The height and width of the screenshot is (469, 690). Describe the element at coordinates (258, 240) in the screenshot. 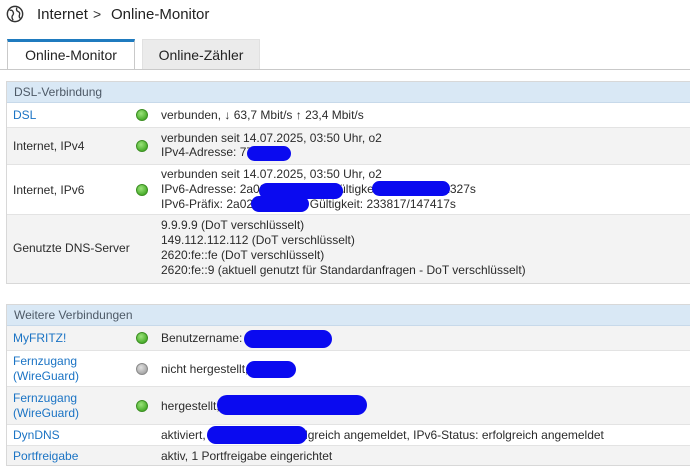

I see `dns-server: 149.112.112.112 (DoT verschlüsselt)` at that location.